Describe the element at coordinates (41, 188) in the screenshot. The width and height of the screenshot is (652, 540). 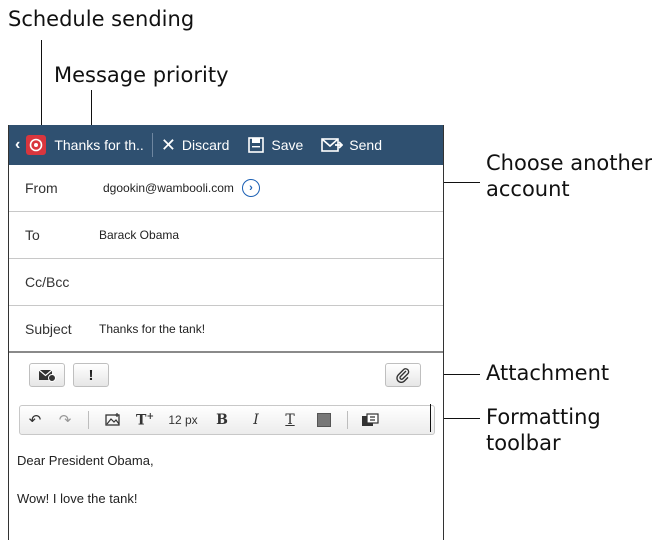
I see `from-label: From` at that location.